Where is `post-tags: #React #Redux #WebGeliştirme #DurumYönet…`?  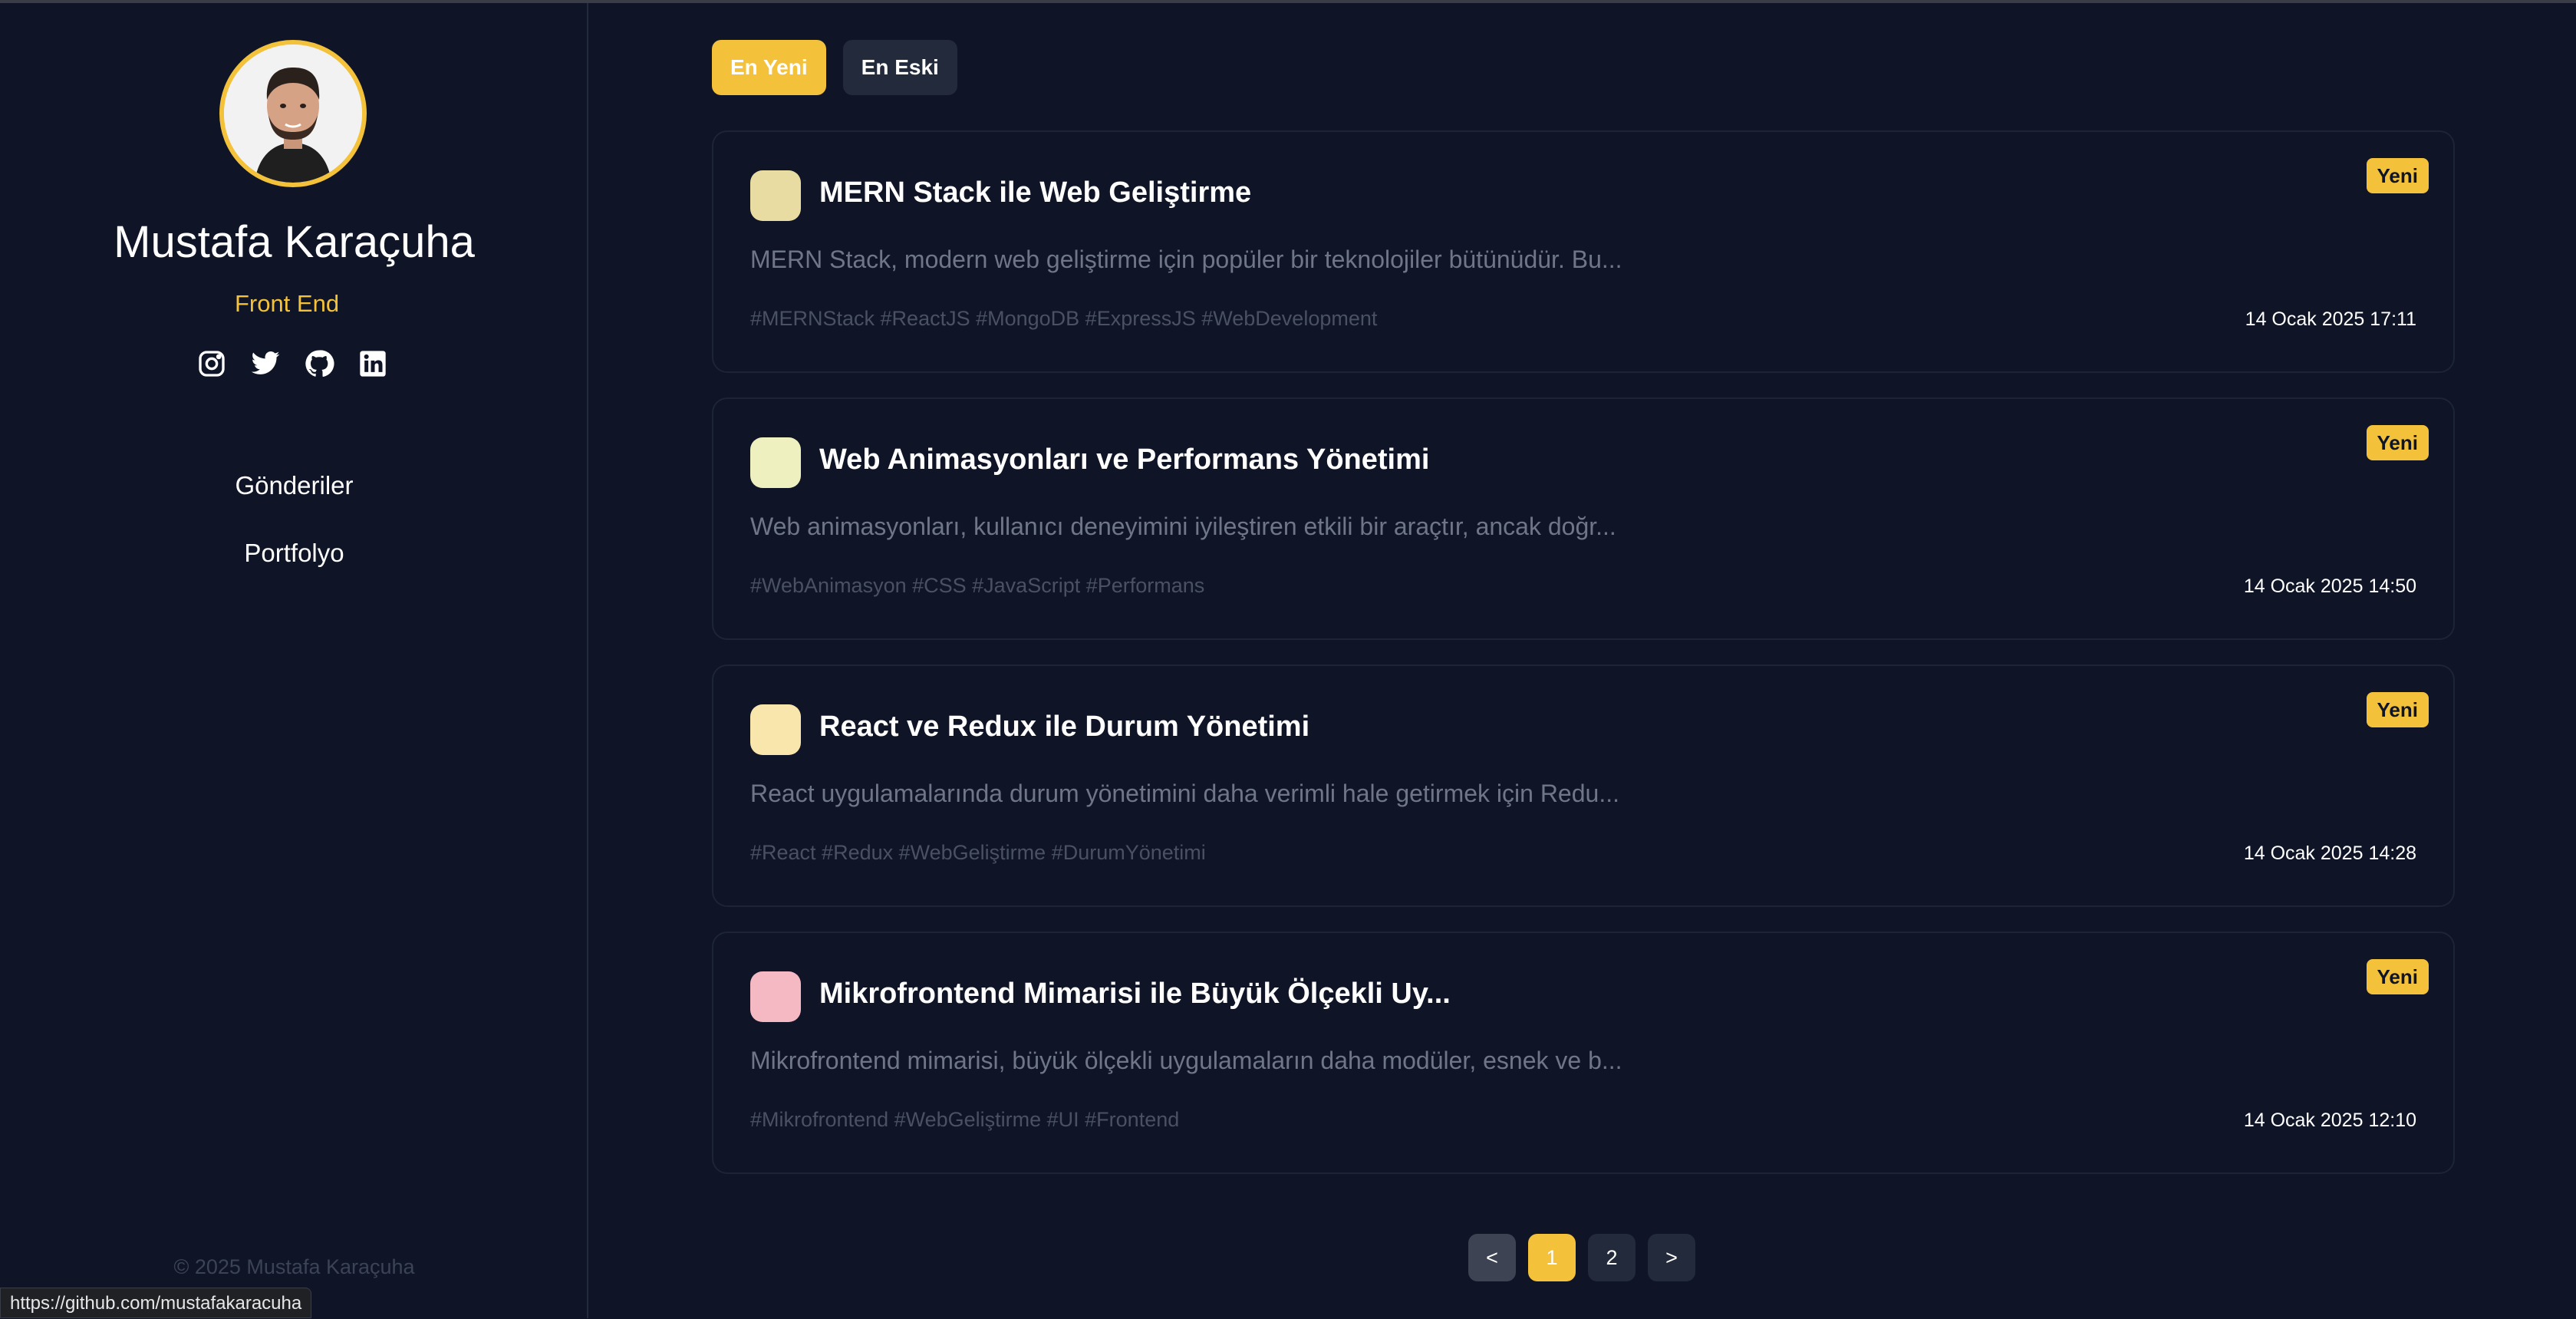 post-tags: #React #Redux #WebGeliştirme #DurumYönet… is located at coordinates (978, 852).